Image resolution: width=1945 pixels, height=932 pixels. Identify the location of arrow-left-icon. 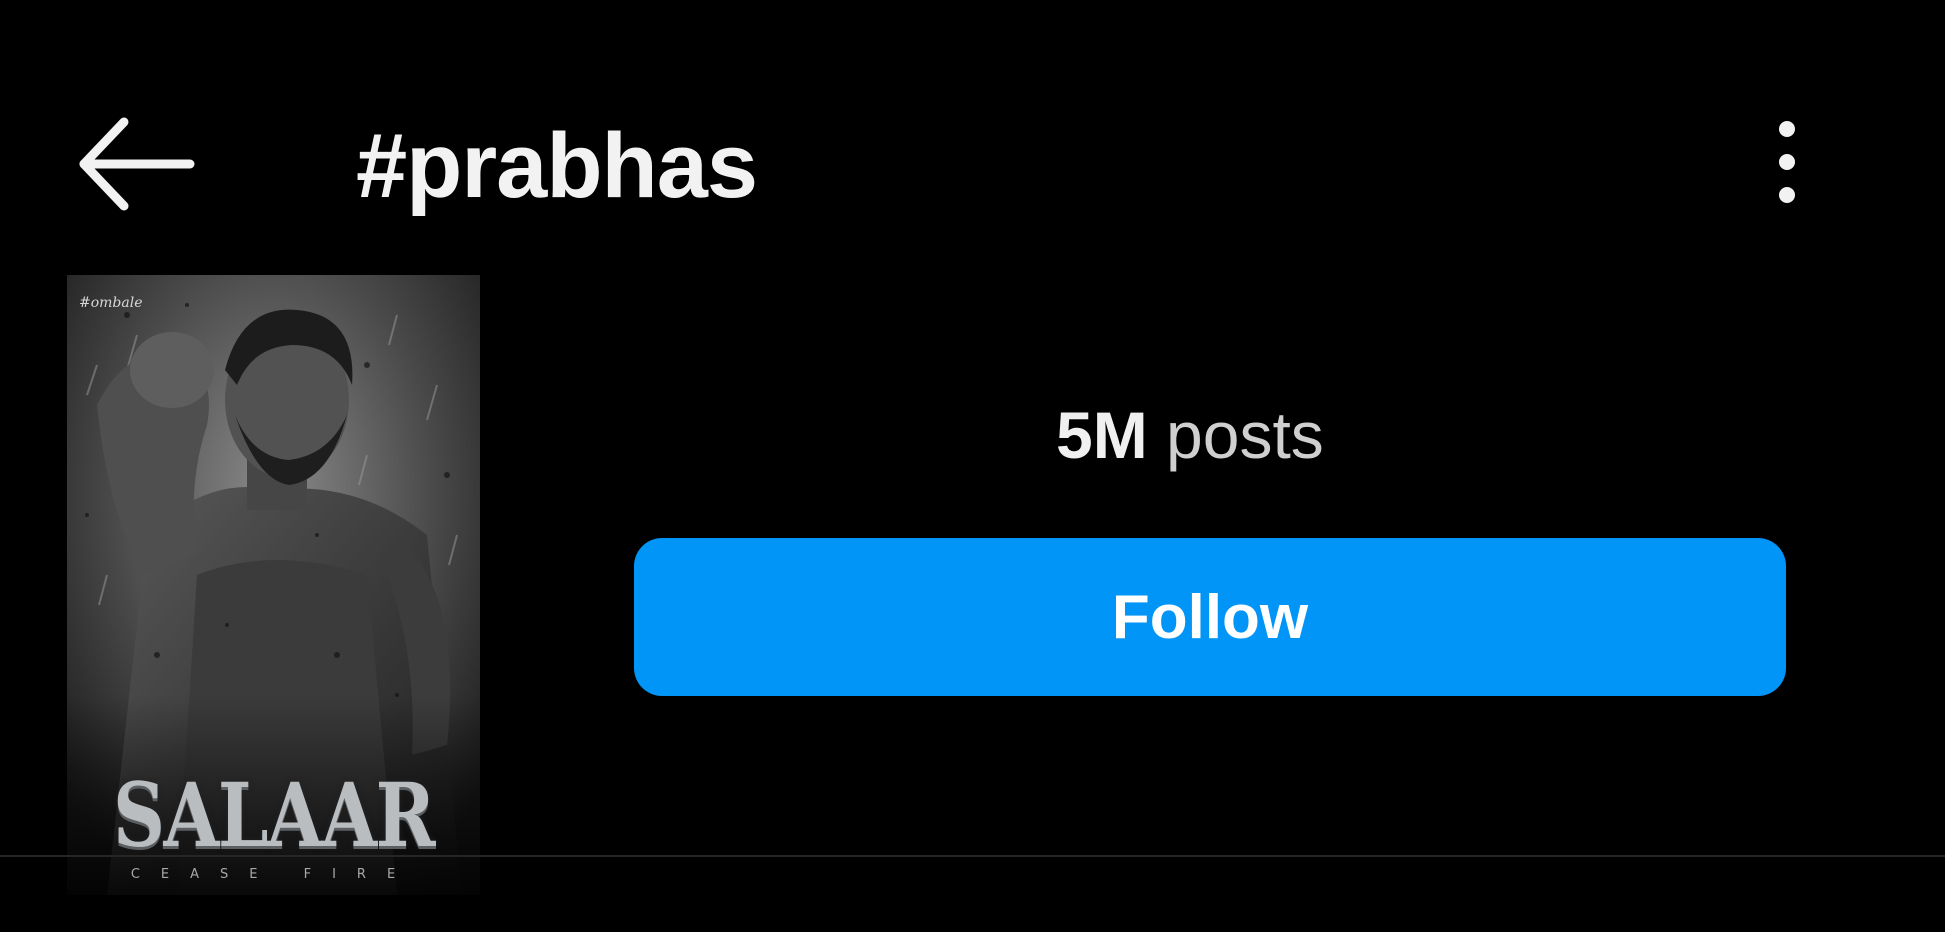
(137, 164).